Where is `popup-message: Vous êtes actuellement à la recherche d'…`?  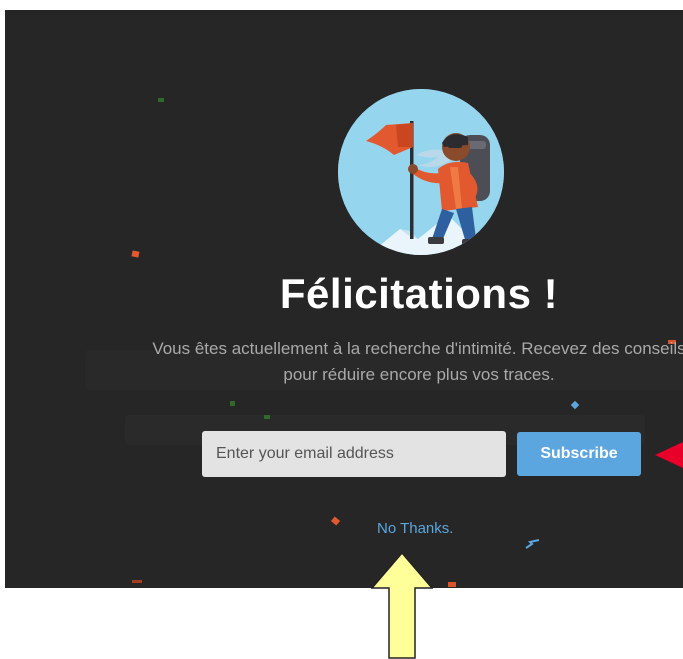
popup-message: Vous êtes actuellement à la recherche d'… is located at coordinates (417, 361).